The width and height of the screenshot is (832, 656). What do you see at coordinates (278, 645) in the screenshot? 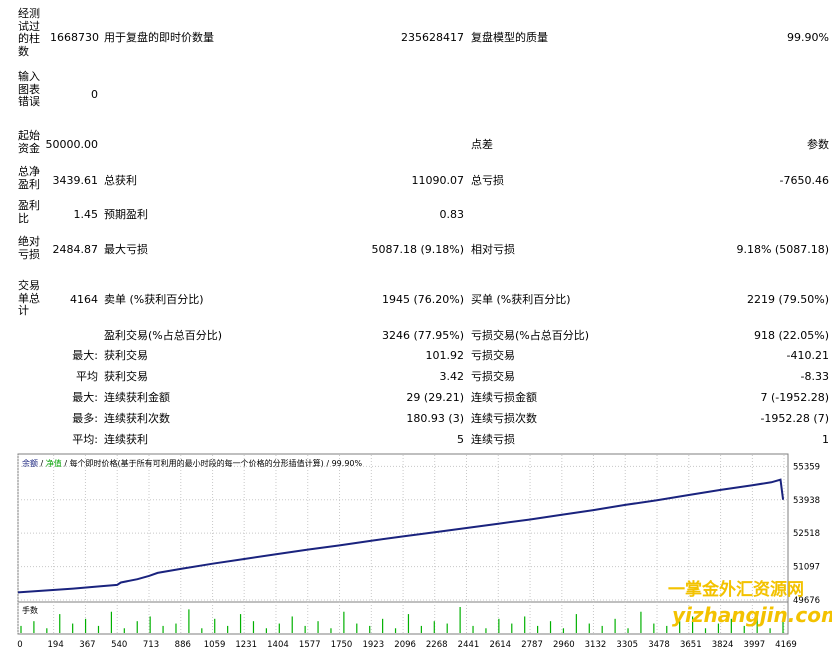
I see `x-tick-8: 1404` at bounding box center [278, 645].